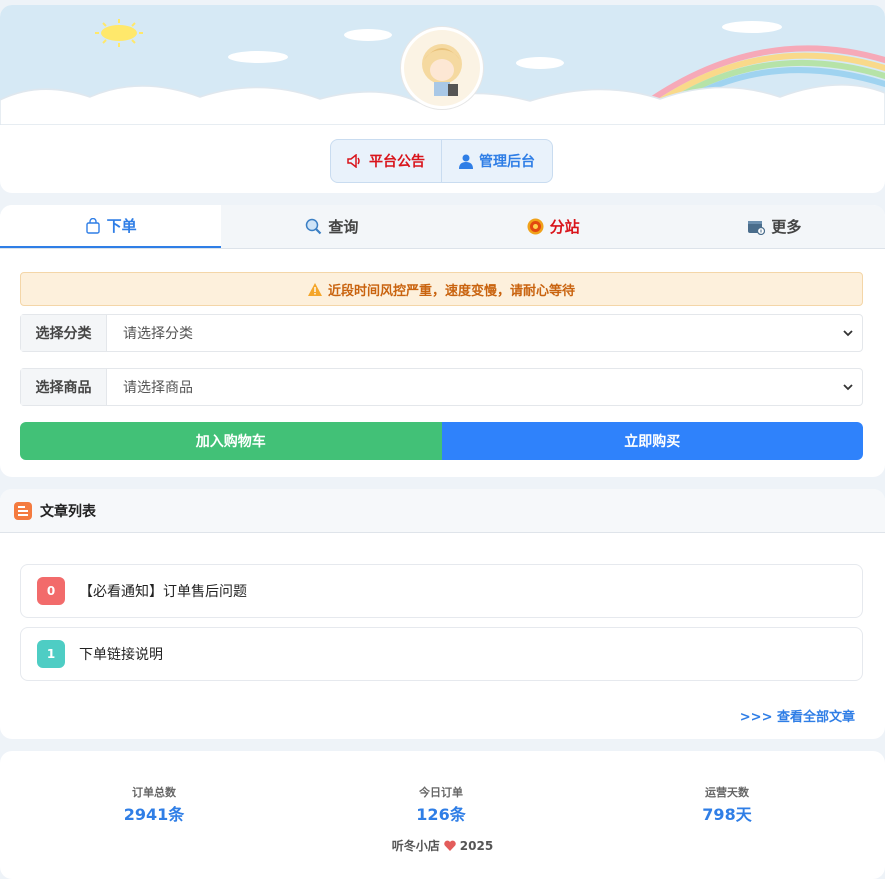 The height and width of the screenshot is (879, 885). Describe the element at coordinates (231, 441) in the screenshot. I see `add-to-cart-button: 加入购物车` at that location.